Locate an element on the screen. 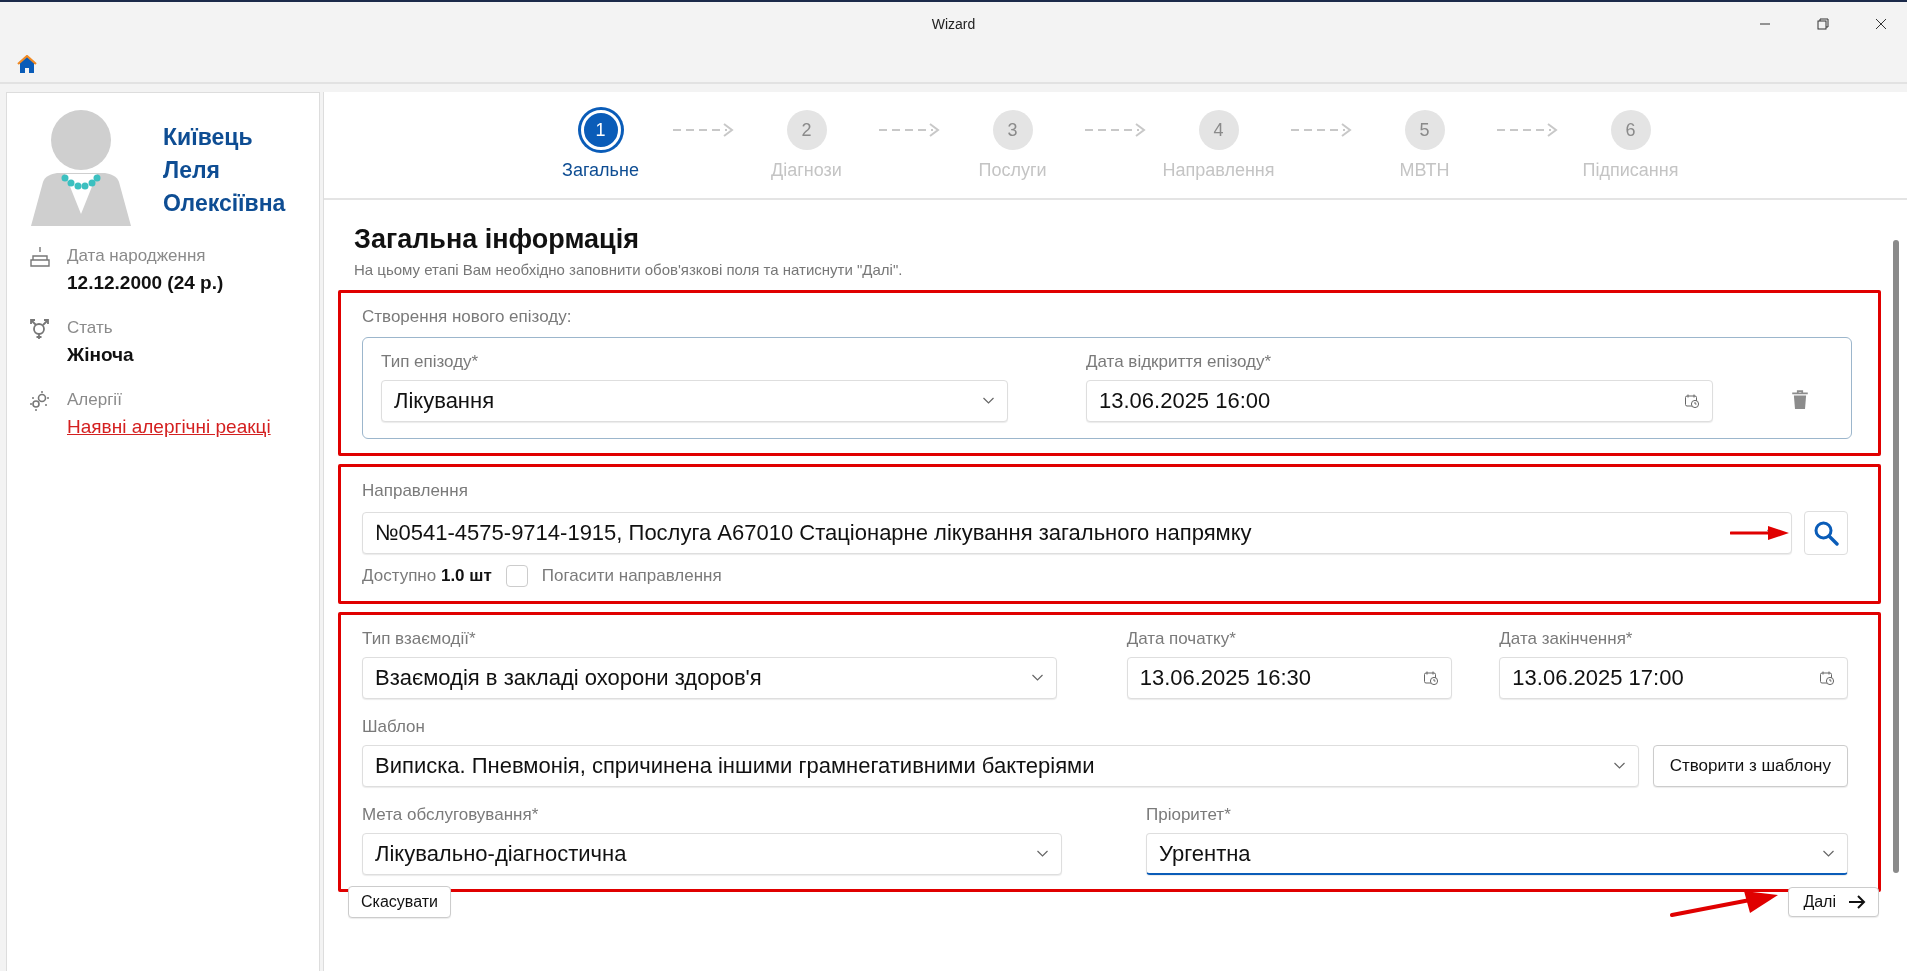 The height and width of the screenshot is (971, 1907). allergen-icon is located at coordinates (40, 401).